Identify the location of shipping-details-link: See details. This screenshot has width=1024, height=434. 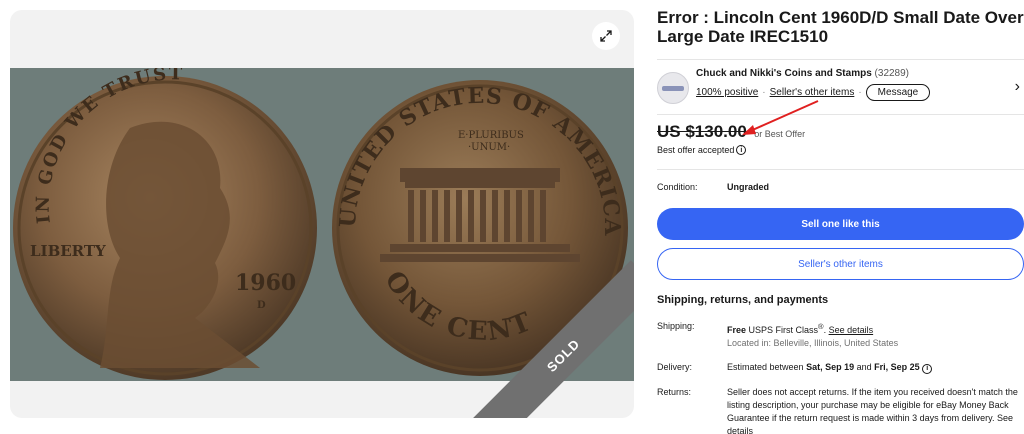
(851, 330).